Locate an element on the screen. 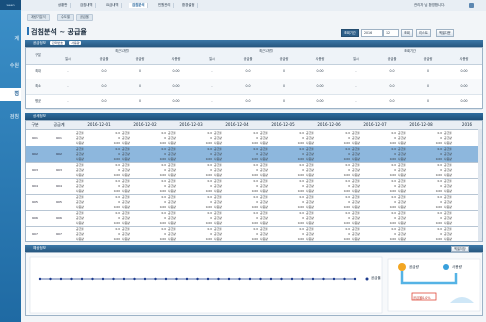 The width and height of the screenshot is (486, 322). summary-tag-1: 관리번호 is located at coordinates (58, 43).